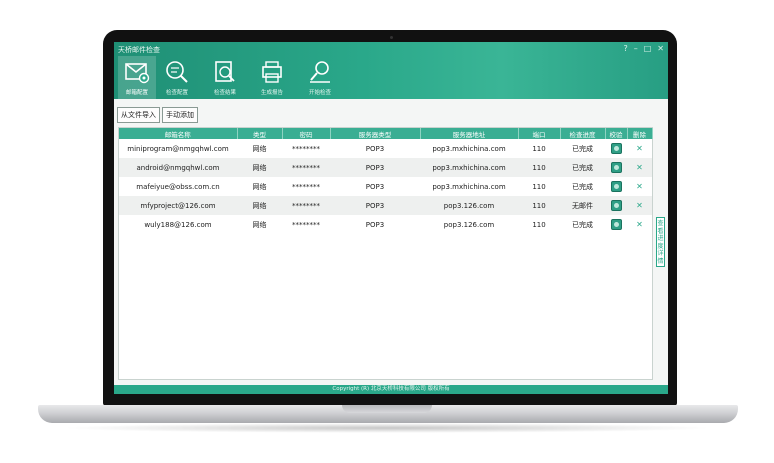 Image resolution: width=774 pixels, height=463 pixels. Describe the element at coordinates (271, 93) in the screenshot. I see `toolbar-label: 生成报告` at that location.